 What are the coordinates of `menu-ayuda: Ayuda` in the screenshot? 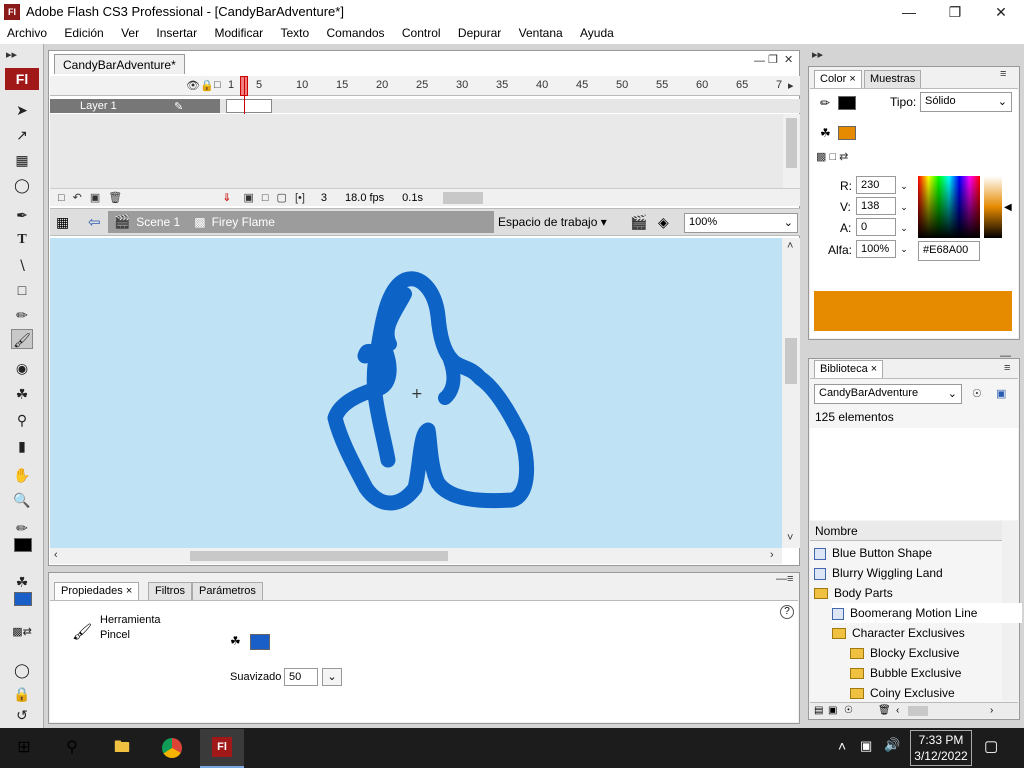 It's located at (597, 32).